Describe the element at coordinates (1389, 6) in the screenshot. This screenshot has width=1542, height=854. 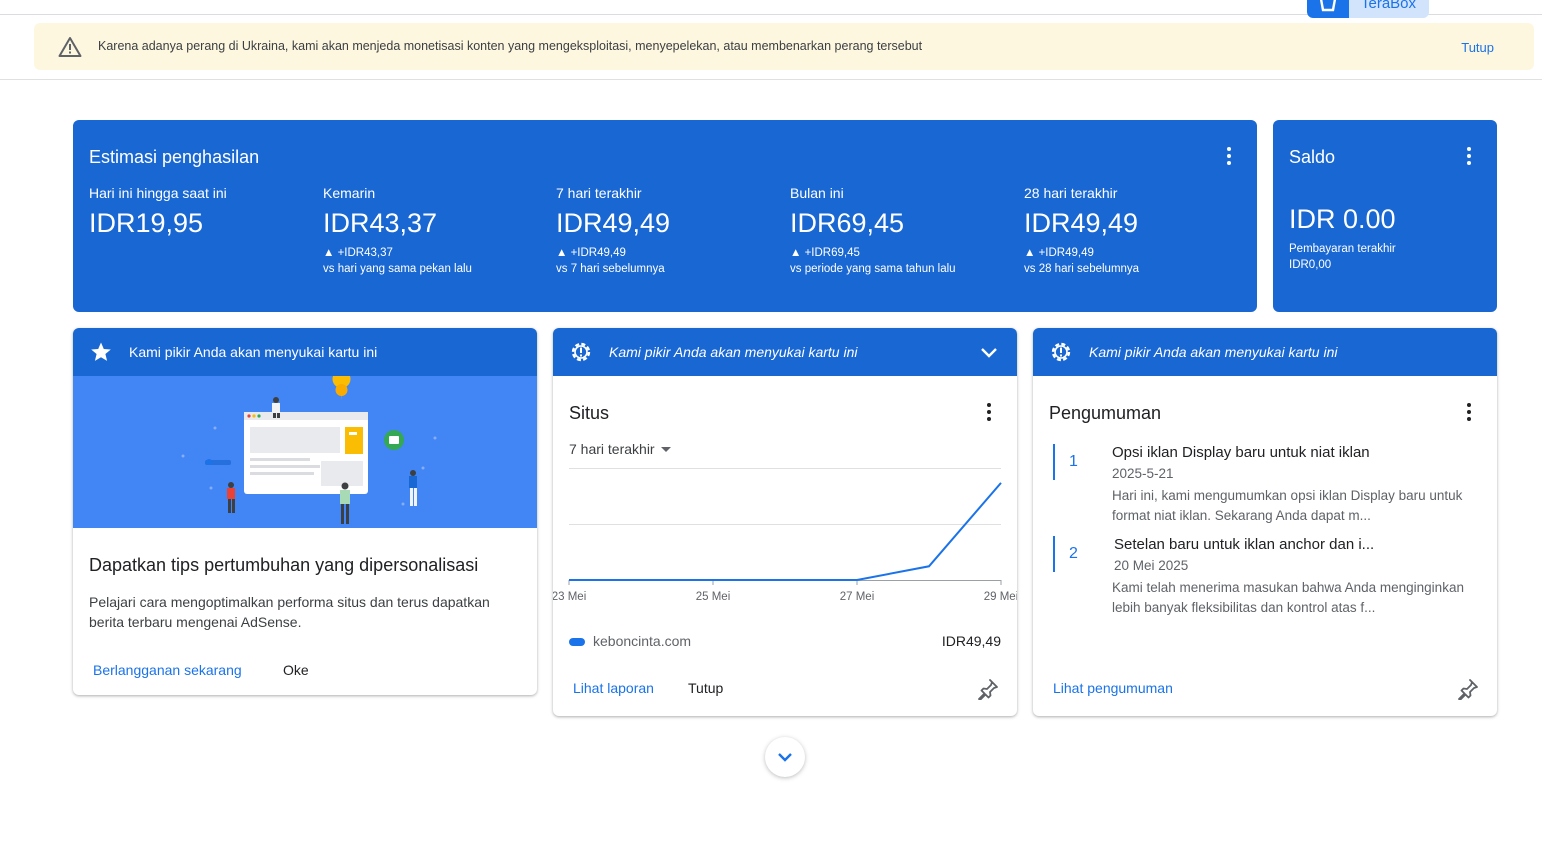
I see `terabox-label: TeraBox` at that location.